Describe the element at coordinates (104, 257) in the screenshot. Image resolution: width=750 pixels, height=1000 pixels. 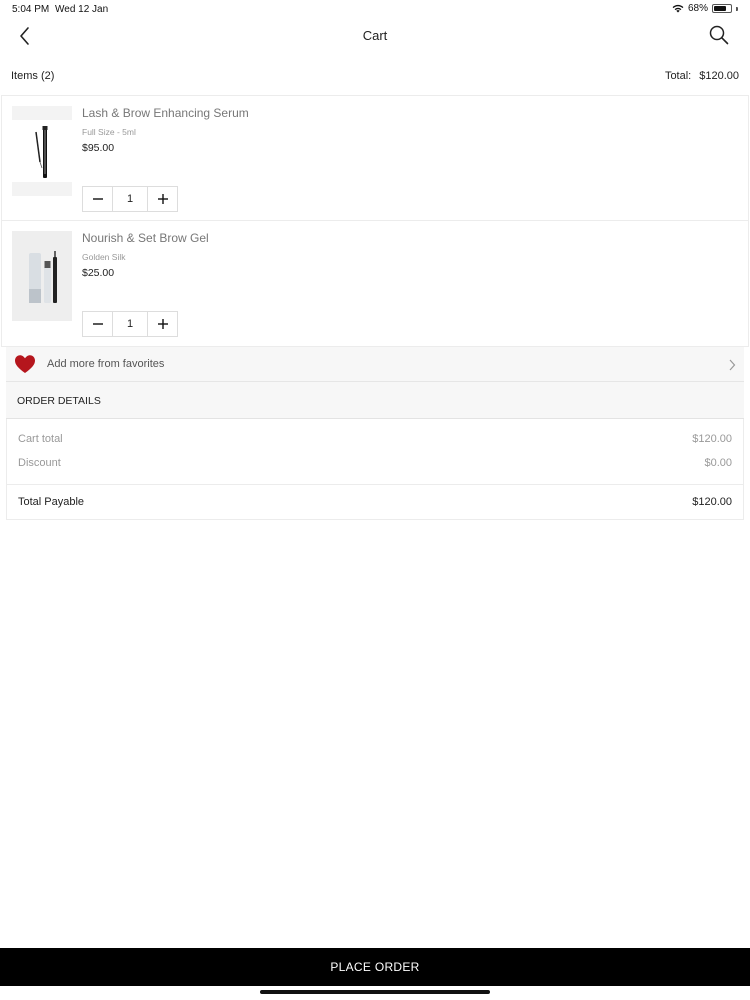
I see `product-variant: Golden Silk` at that location.